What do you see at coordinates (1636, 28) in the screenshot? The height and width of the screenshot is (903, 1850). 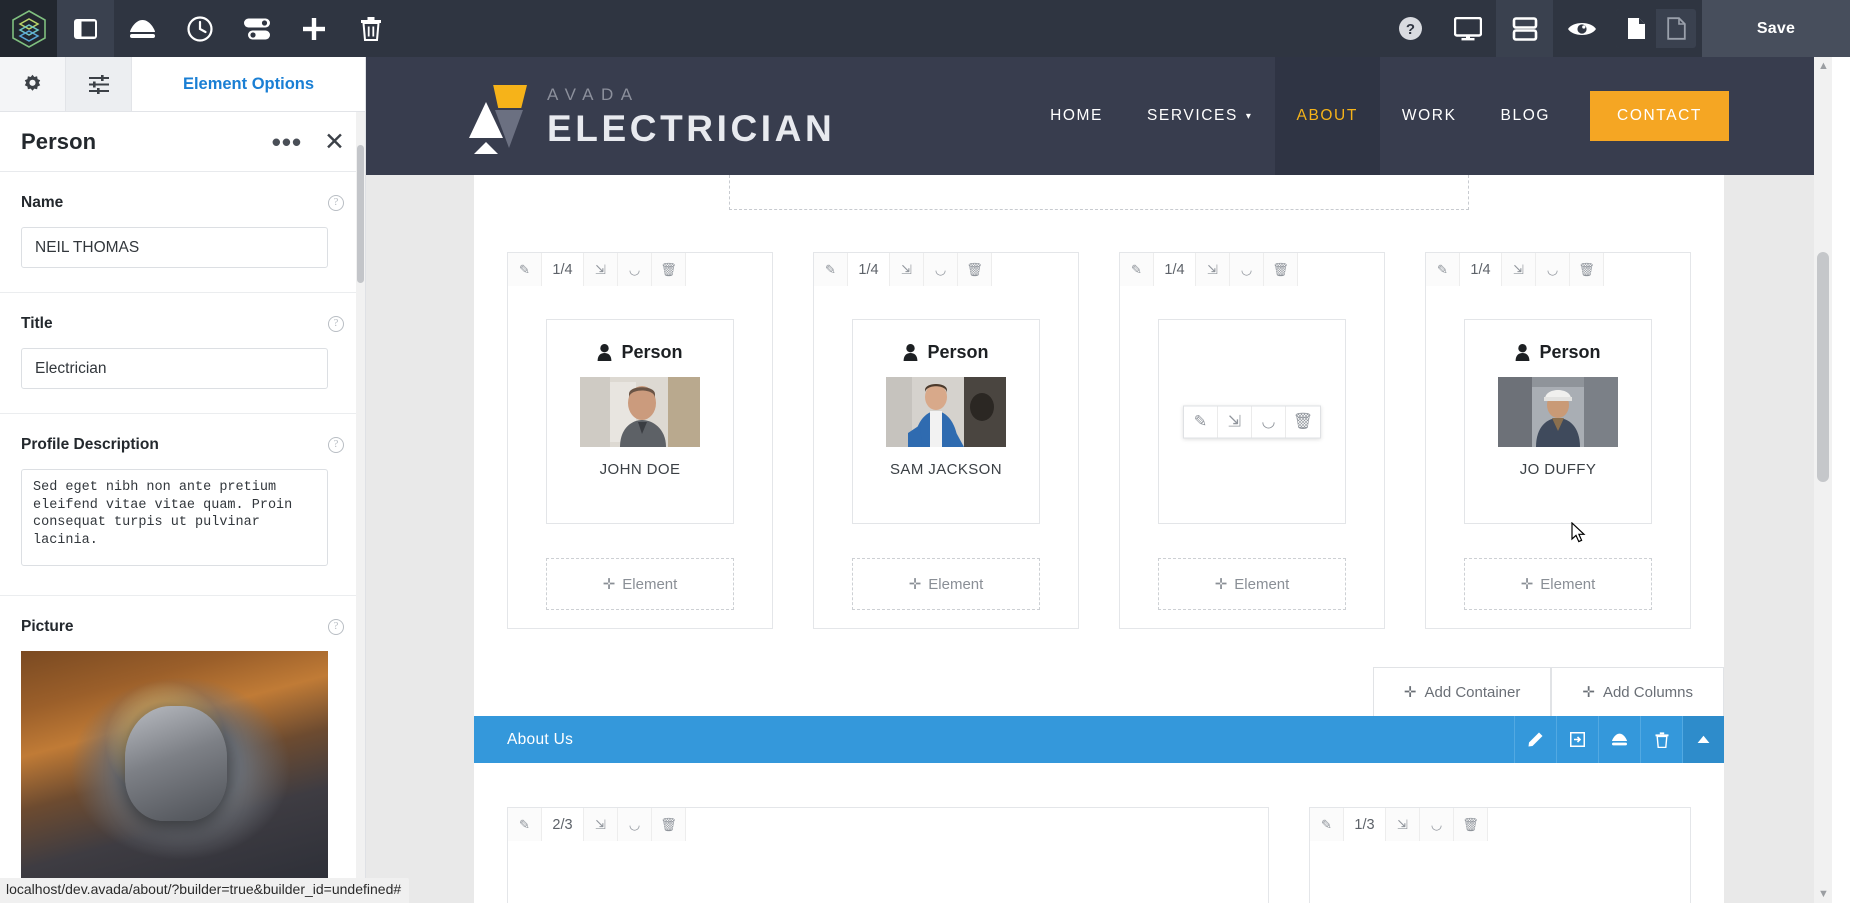 I see `page-builder-doc-icon-button` at bounding box center [1636, 28].